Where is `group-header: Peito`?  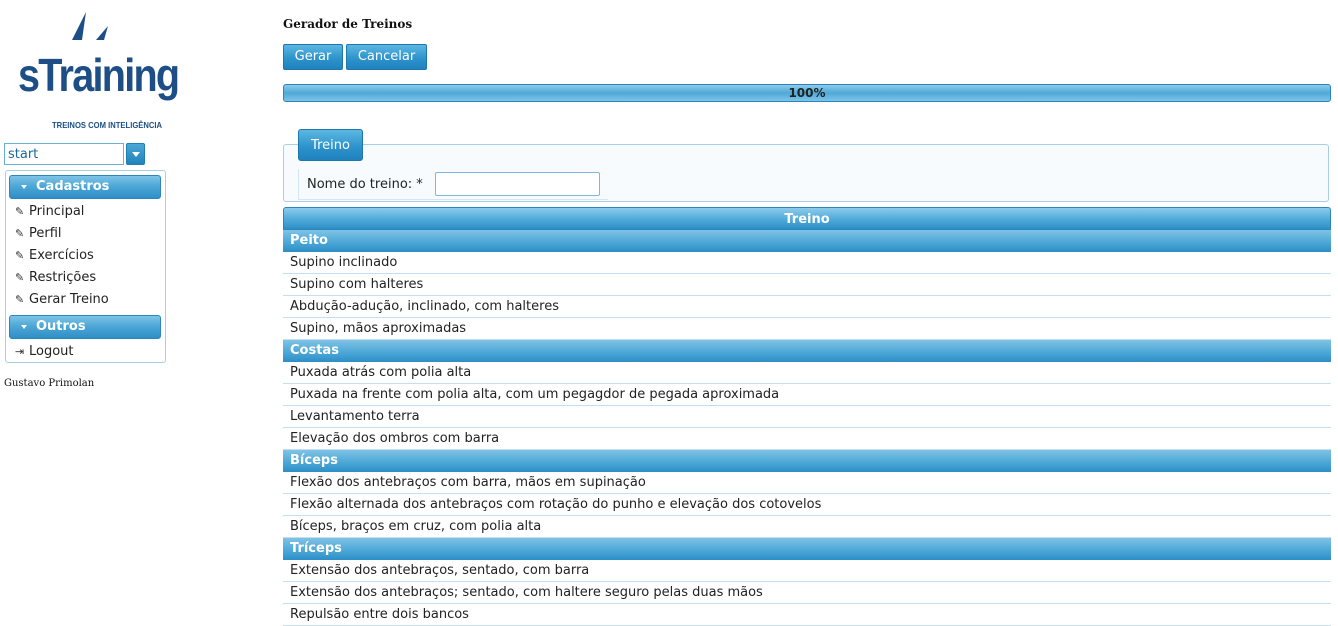 group-header: Peito is located at coordinates (807, 241).